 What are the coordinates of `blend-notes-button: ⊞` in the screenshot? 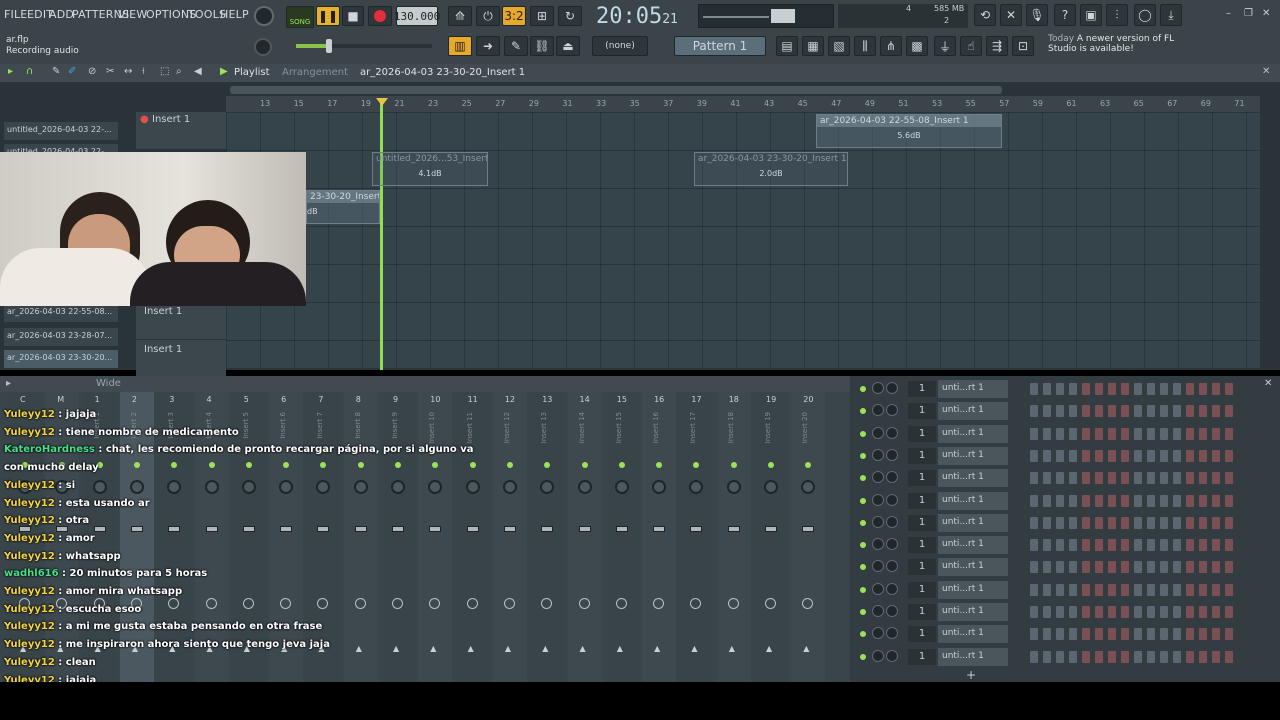 It's located at (542, 16).